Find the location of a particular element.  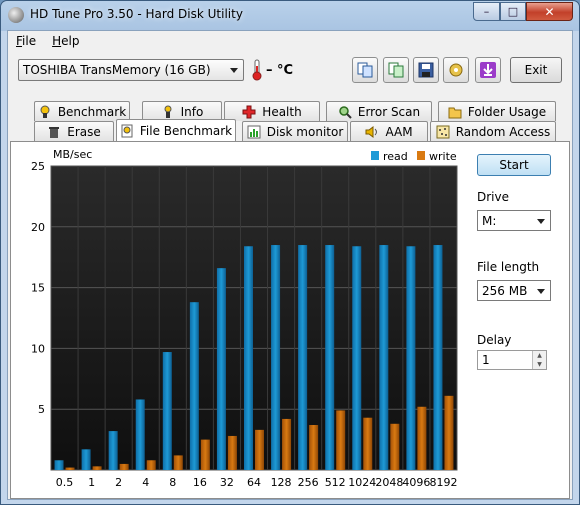

magnifier-icon is located at coordinates (345, 112).